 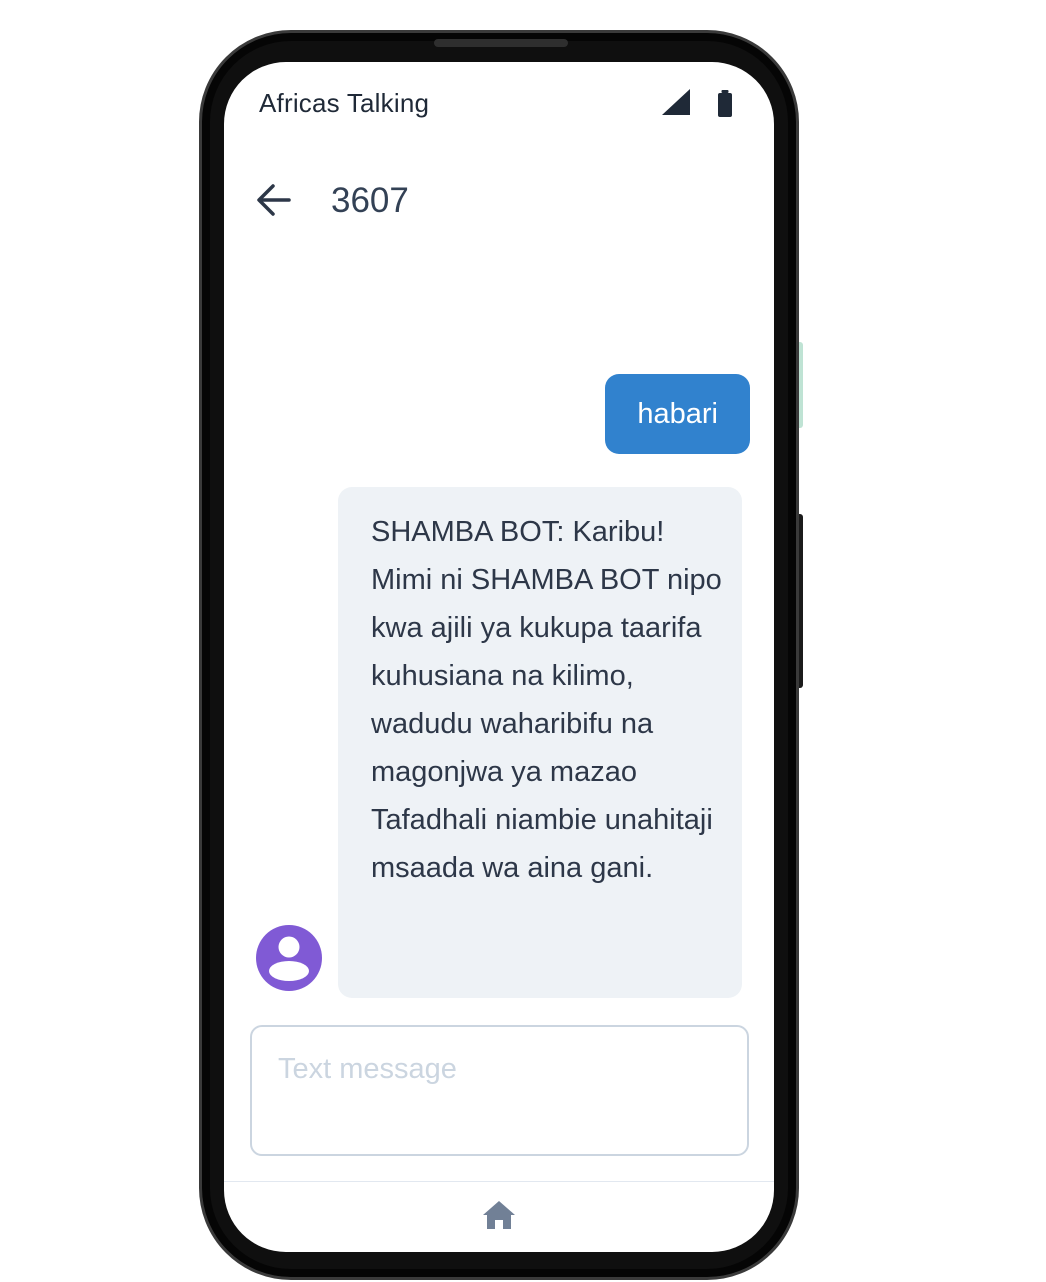 I want to click on user-avatar-icon, so click(x=289, y=958).